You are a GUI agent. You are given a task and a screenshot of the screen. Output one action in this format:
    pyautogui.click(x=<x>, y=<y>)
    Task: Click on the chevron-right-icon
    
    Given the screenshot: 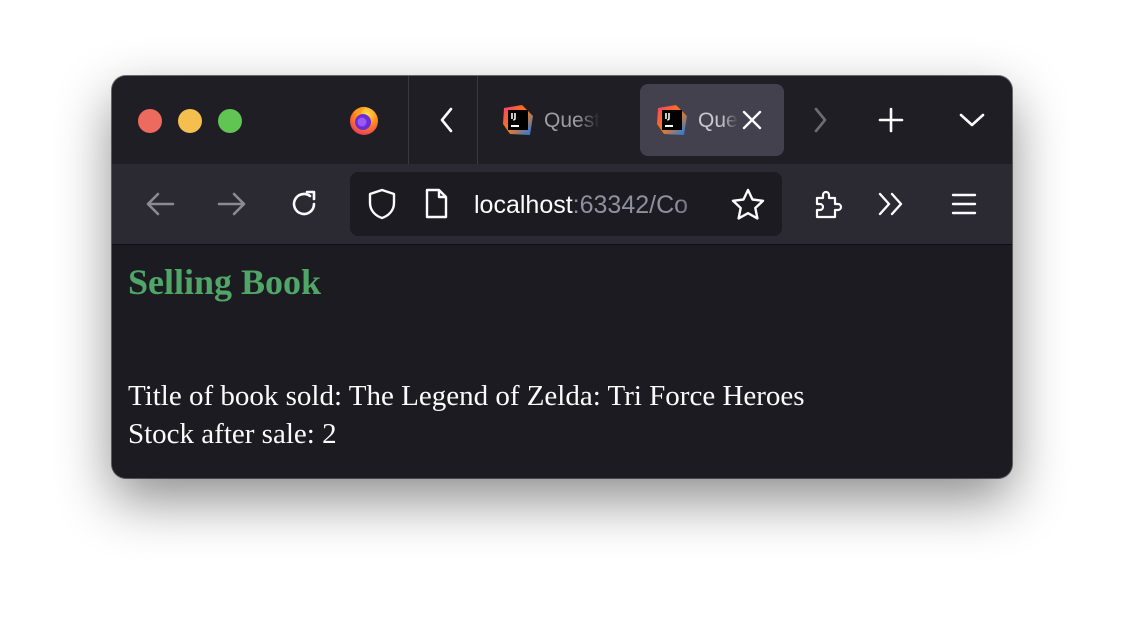 What is the action you would take?
    pyautogui.click(x=820, y=120)
    